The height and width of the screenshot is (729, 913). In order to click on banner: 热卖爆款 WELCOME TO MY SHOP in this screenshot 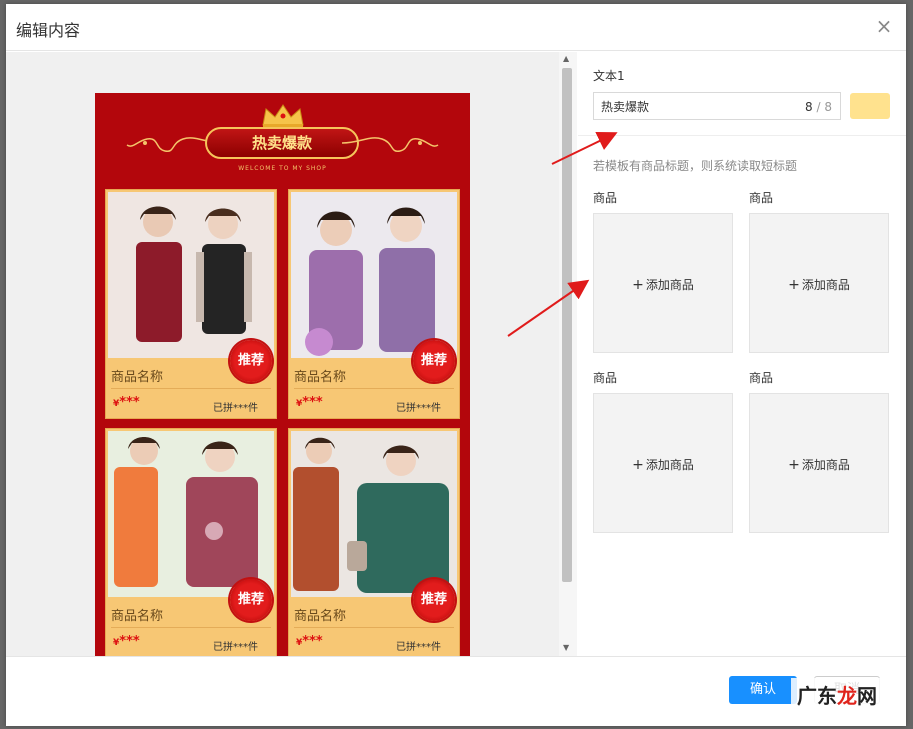, I will do `click(282, 139)`.